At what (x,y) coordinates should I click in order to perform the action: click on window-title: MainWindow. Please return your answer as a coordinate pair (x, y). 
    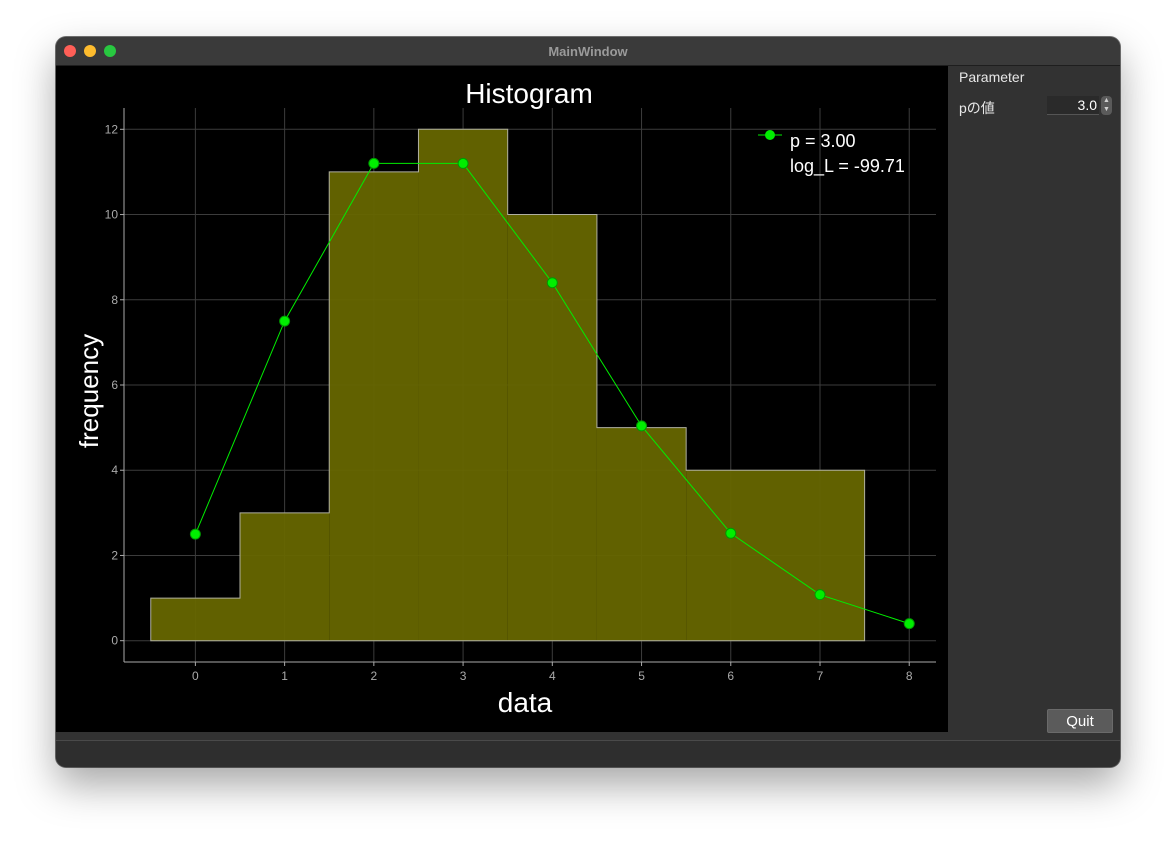
    Looking at the image, I should click on (588, 51).